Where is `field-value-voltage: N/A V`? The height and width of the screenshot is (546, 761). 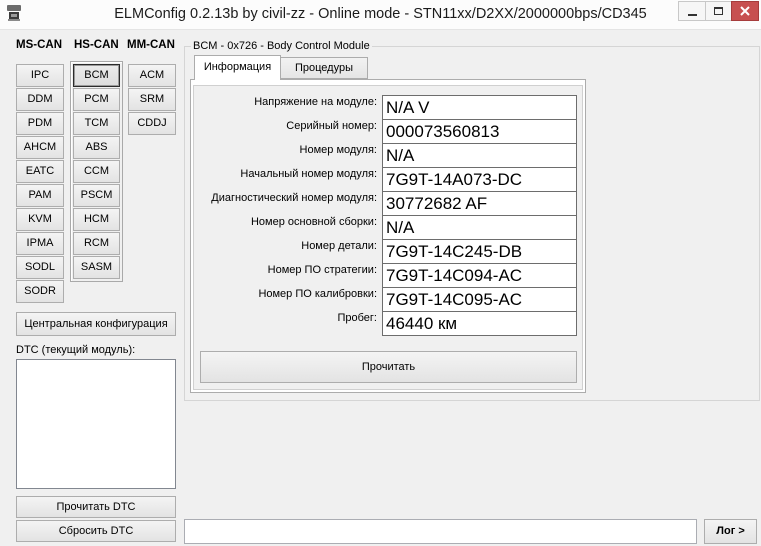
field-value-voltage: N/A V is located at coordinates (479, 107).